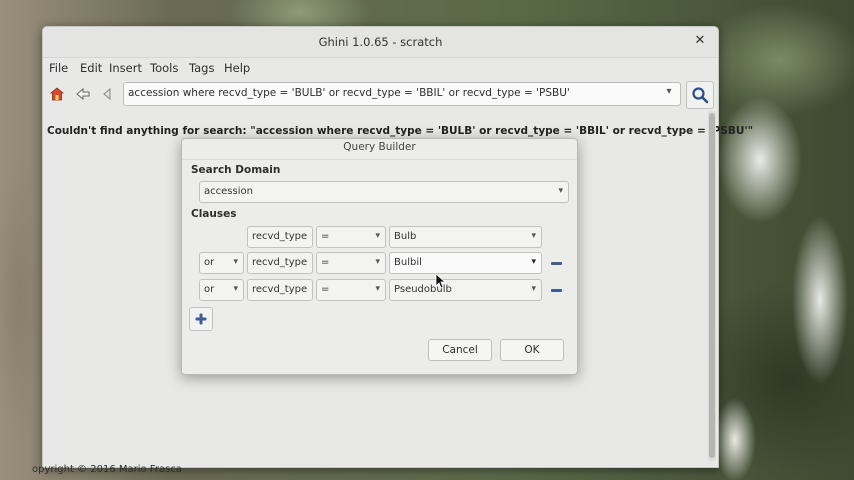  Describe the element at coordinates (91, 68) in the screenshot. I see `menu-edit: Edit` at that location.